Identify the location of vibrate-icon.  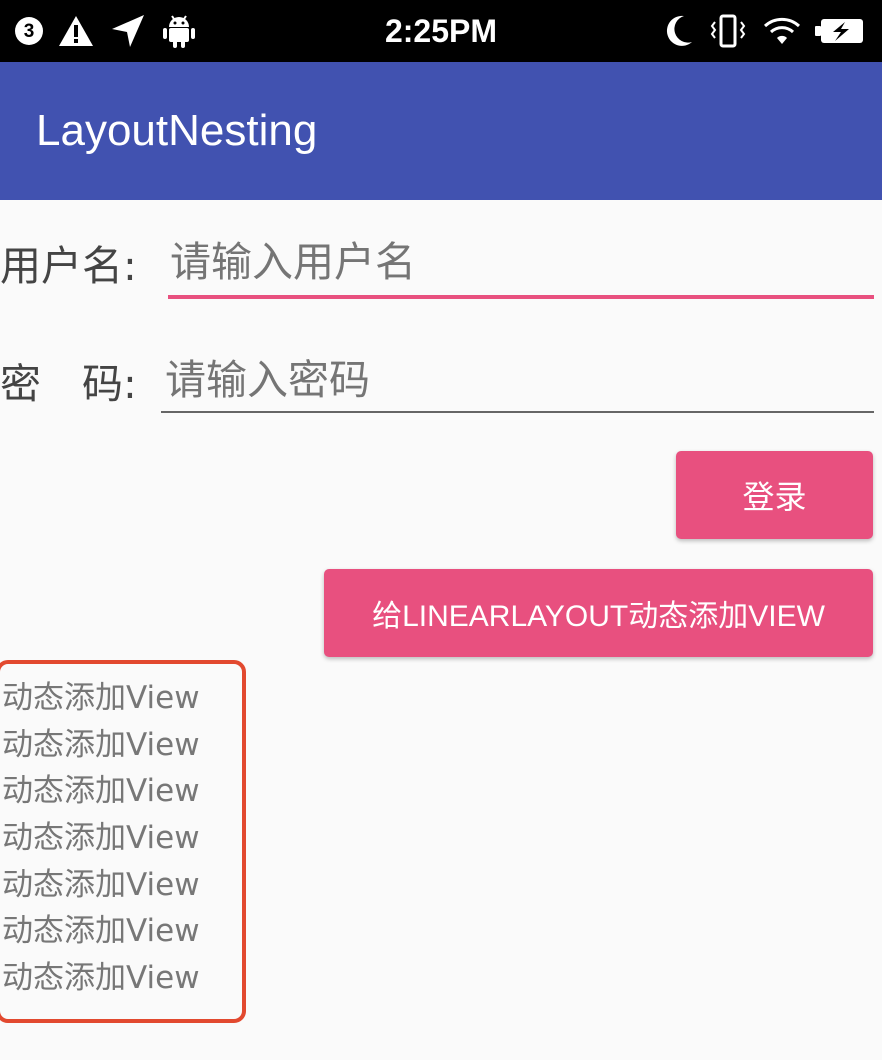
(728, 31).